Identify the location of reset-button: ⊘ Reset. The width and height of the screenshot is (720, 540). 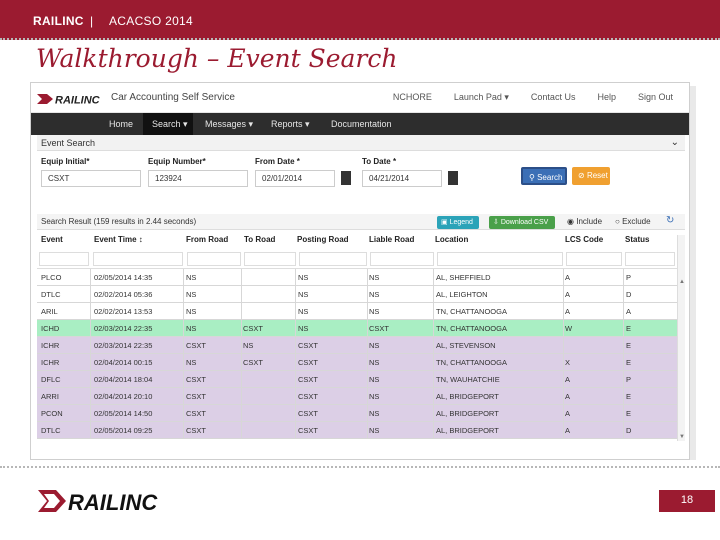
(591, 176).